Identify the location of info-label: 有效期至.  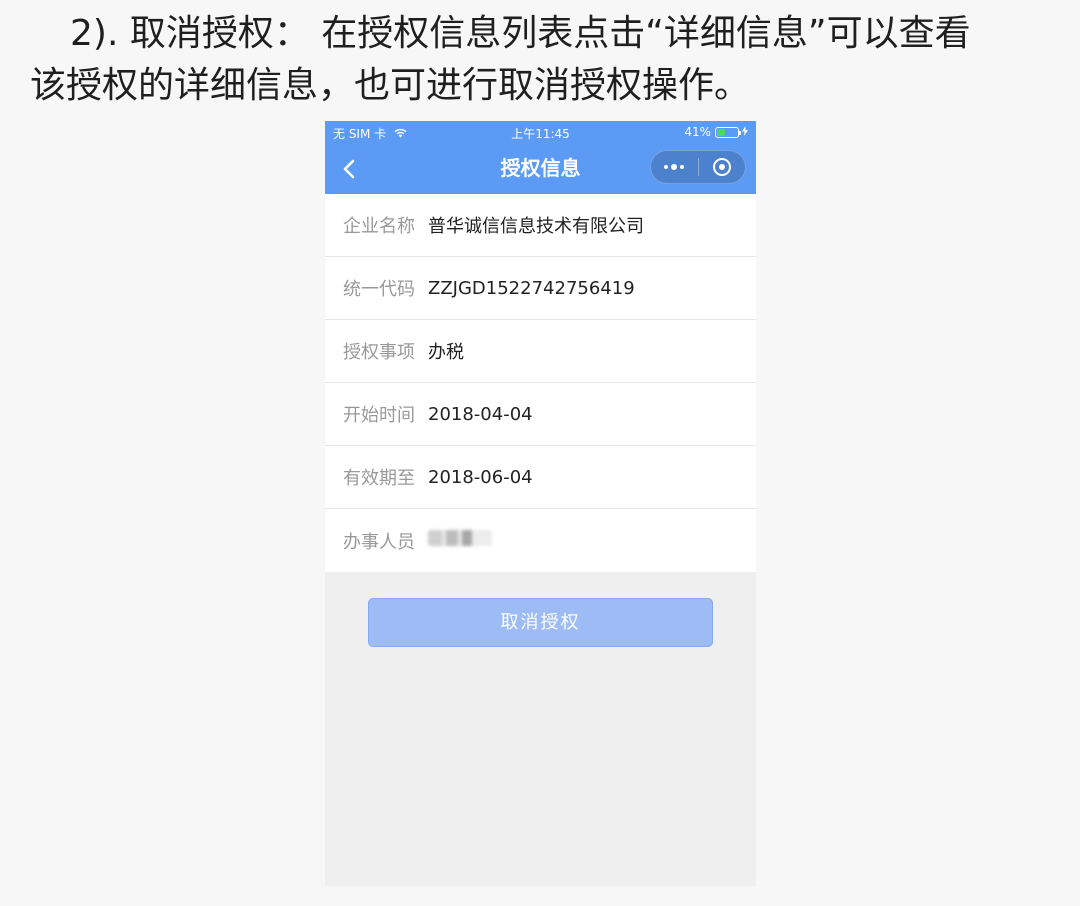
(379, 478).